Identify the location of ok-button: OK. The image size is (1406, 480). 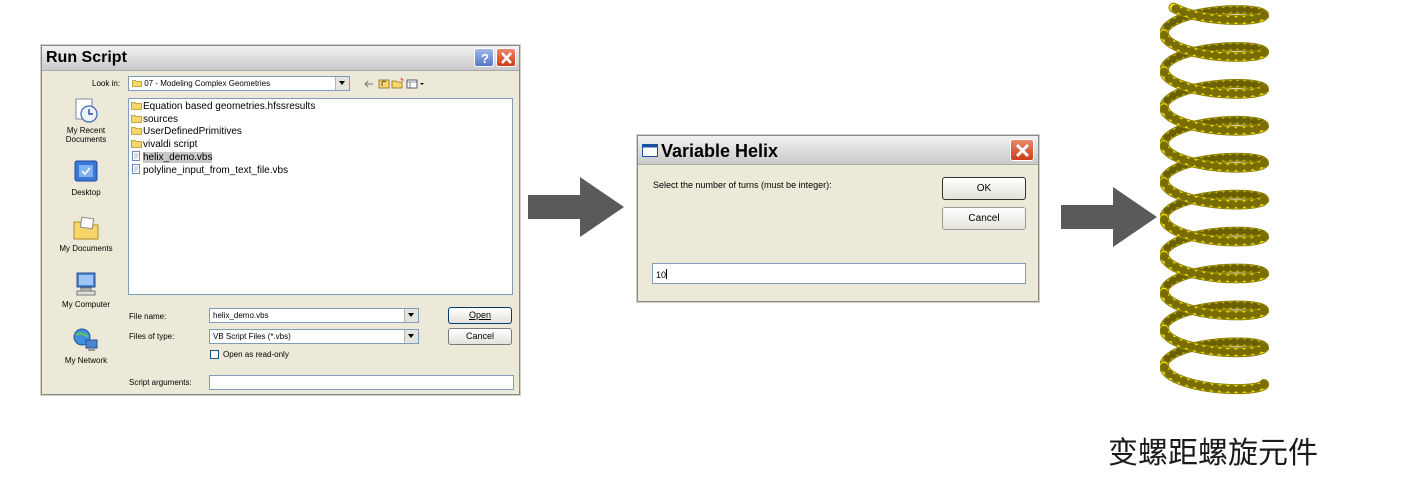
(984, 188).